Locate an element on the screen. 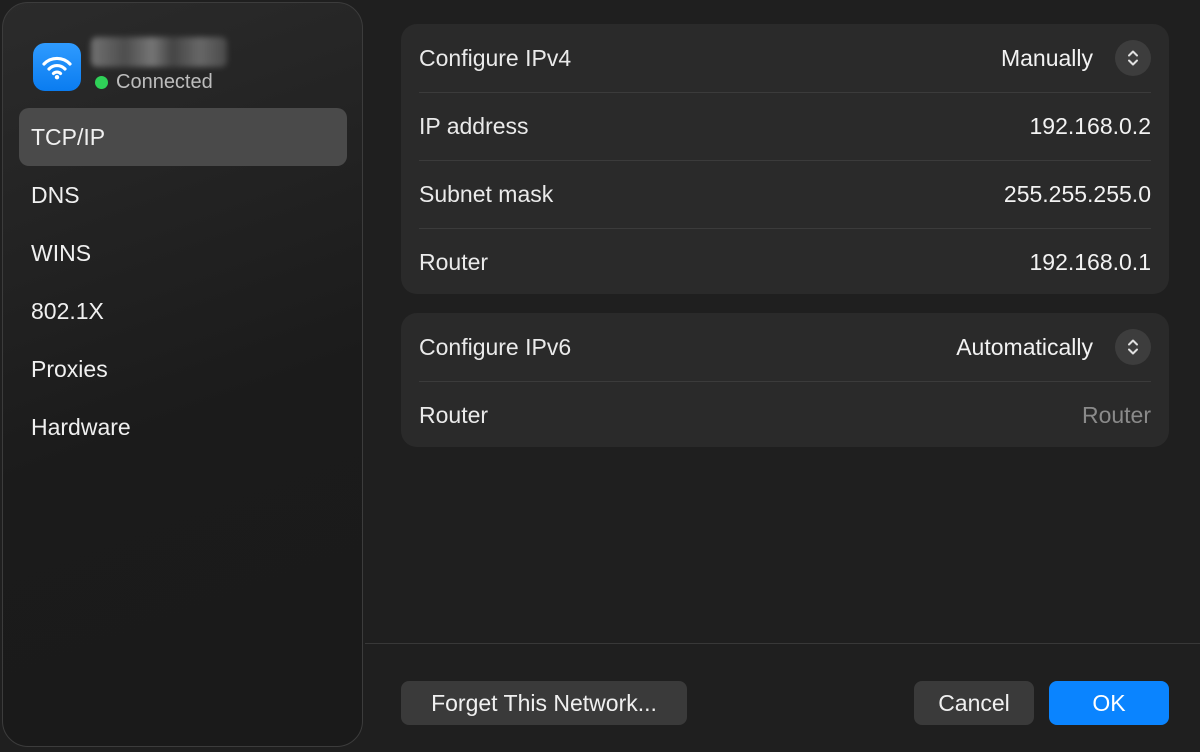 This screenshot has width=1200, height=752. network-status: Connected is located at coordinates (154, 82).